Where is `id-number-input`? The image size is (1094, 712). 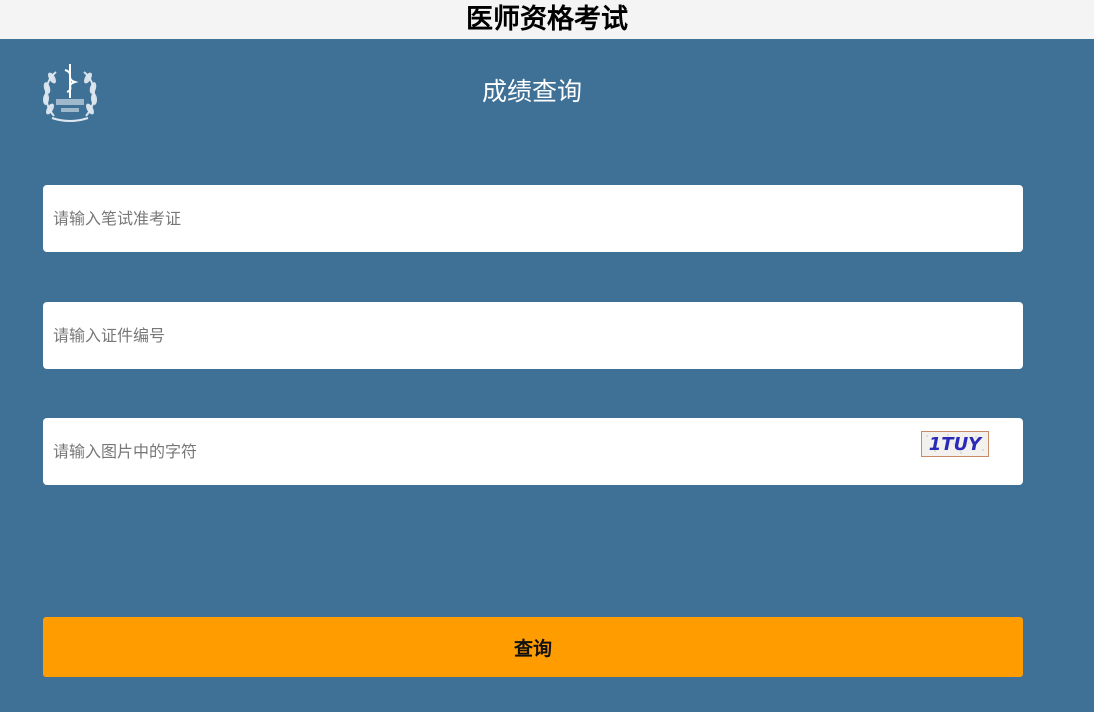 id-number-input is located at coordinates (473, 335).